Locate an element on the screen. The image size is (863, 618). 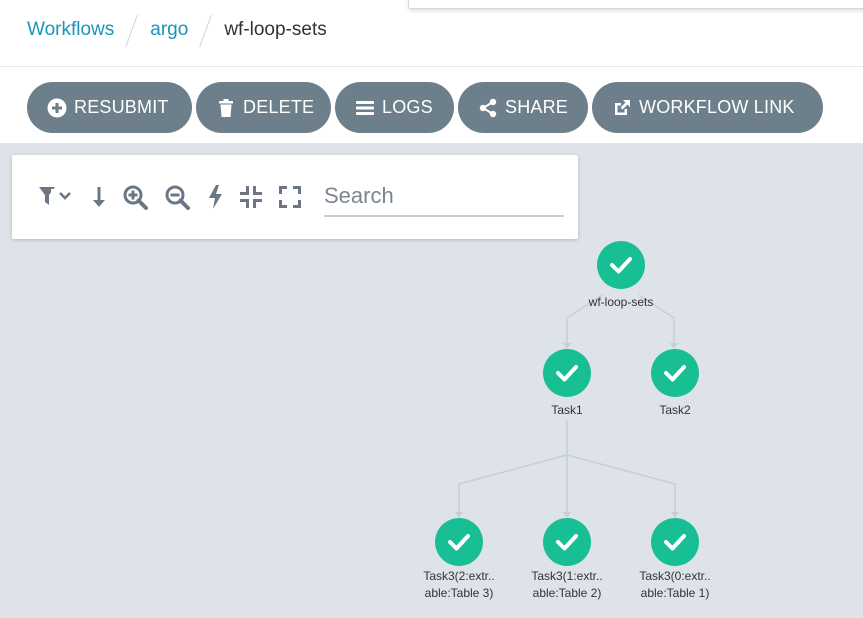
node-task2-label: Task2 is located at coordinates (675, 410).